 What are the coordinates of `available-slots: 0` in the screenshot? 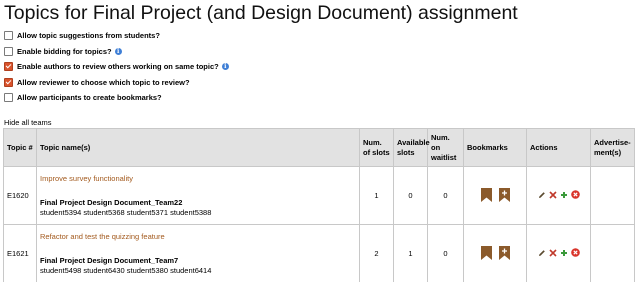 It's located at (410, 195).